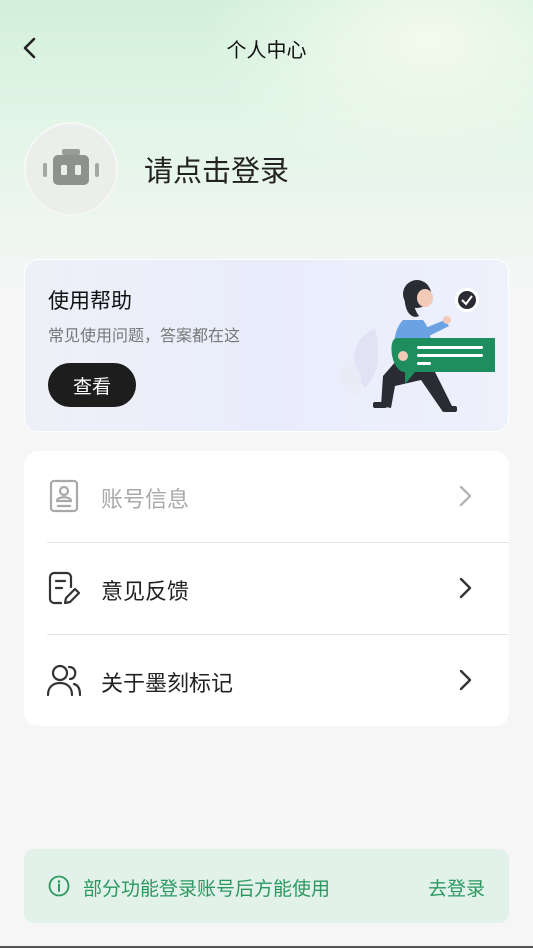  Describe the element at coordinates (216, 169) in the screenshot. I see `login-prompt: 请点击登录` at that location.